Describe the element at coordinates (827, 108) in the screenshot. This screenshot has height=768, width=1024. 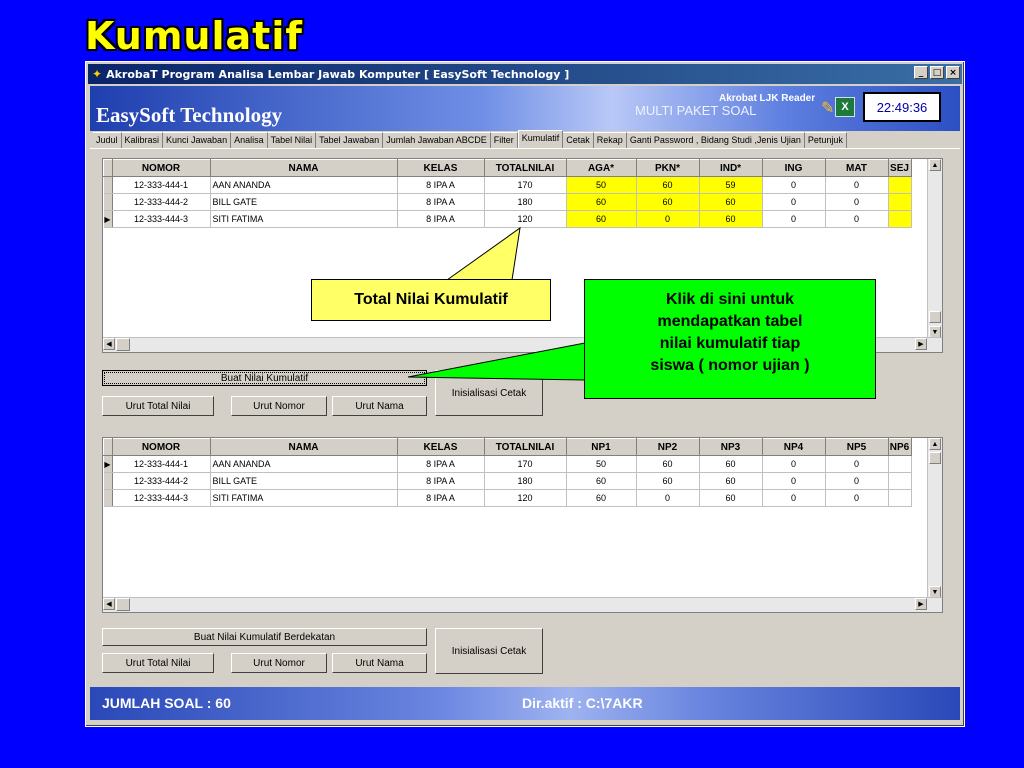
I see `pencil-icon: ✎` at that location.